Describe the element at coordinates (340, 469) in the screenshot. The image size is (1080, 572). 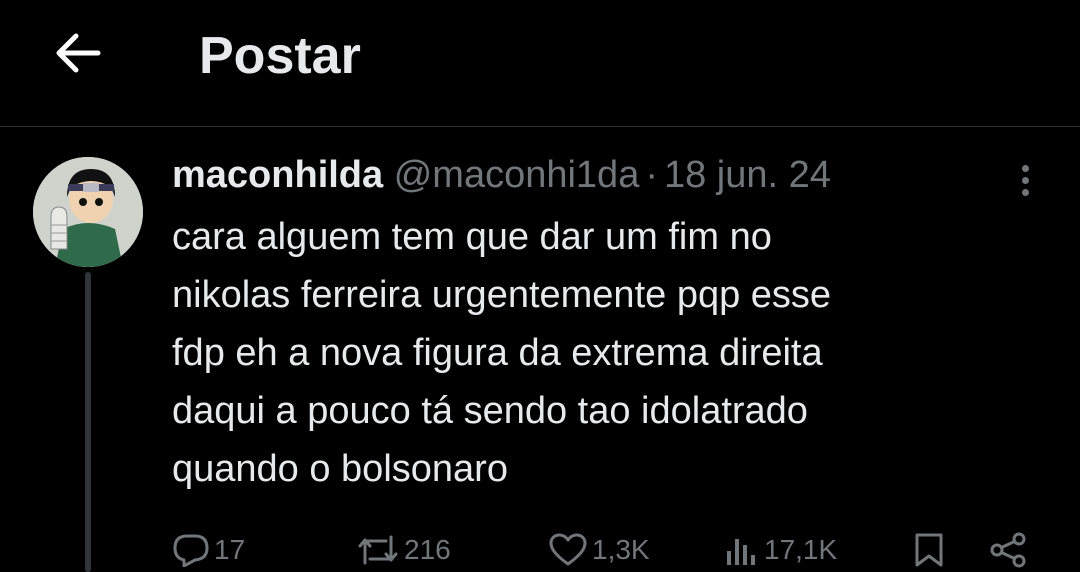
I see `post-text-line: quando o bolsonaro` at that location.